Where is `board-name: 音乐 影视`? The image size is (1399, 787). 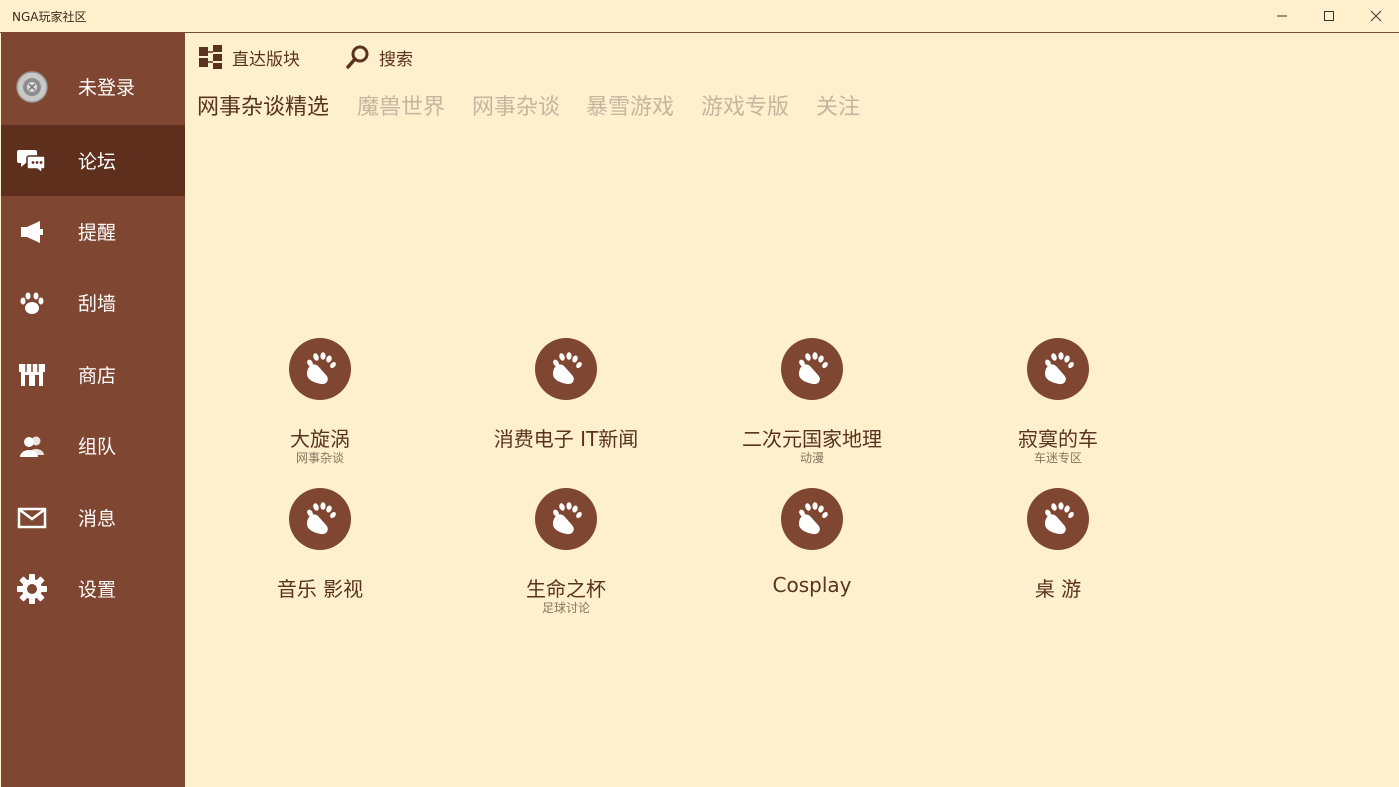
board-name: 音乐 影视 is located at coordinates (320, 589).